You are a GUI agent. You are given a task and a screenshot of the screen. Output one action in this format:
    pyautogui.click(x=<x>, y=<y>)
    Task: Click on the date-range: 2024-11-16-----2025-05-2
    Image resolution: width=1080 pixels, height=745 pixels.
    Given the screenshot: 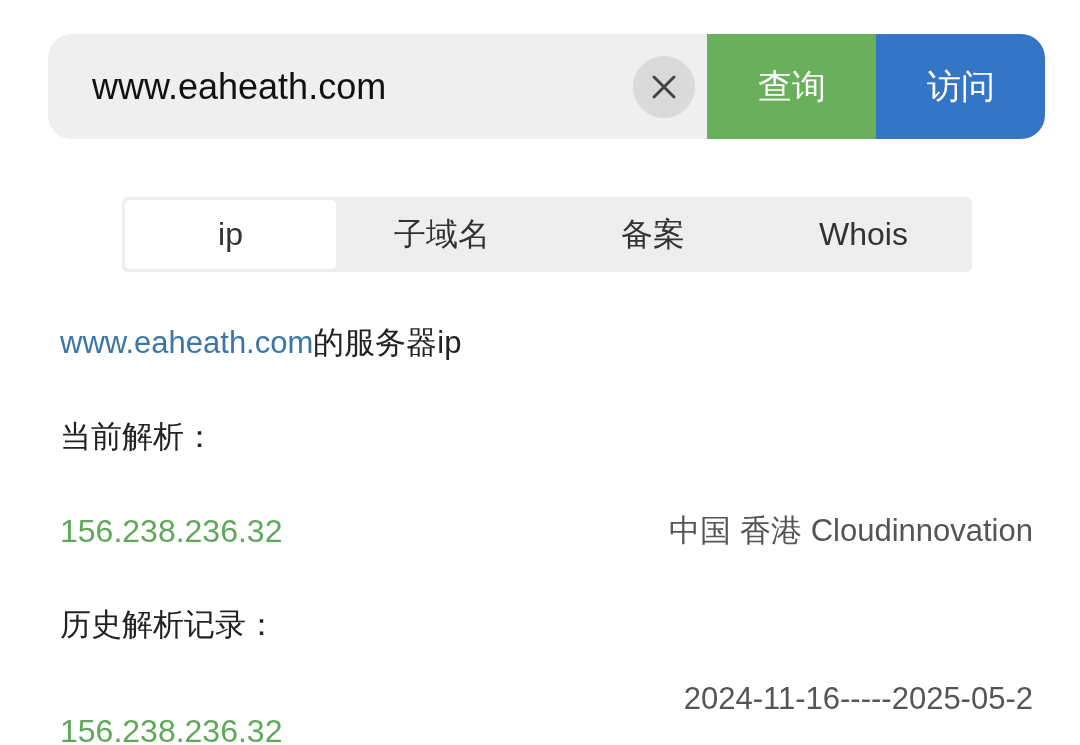 What is the action you would take?
    pyautogui.click(x=858, y=699)
    